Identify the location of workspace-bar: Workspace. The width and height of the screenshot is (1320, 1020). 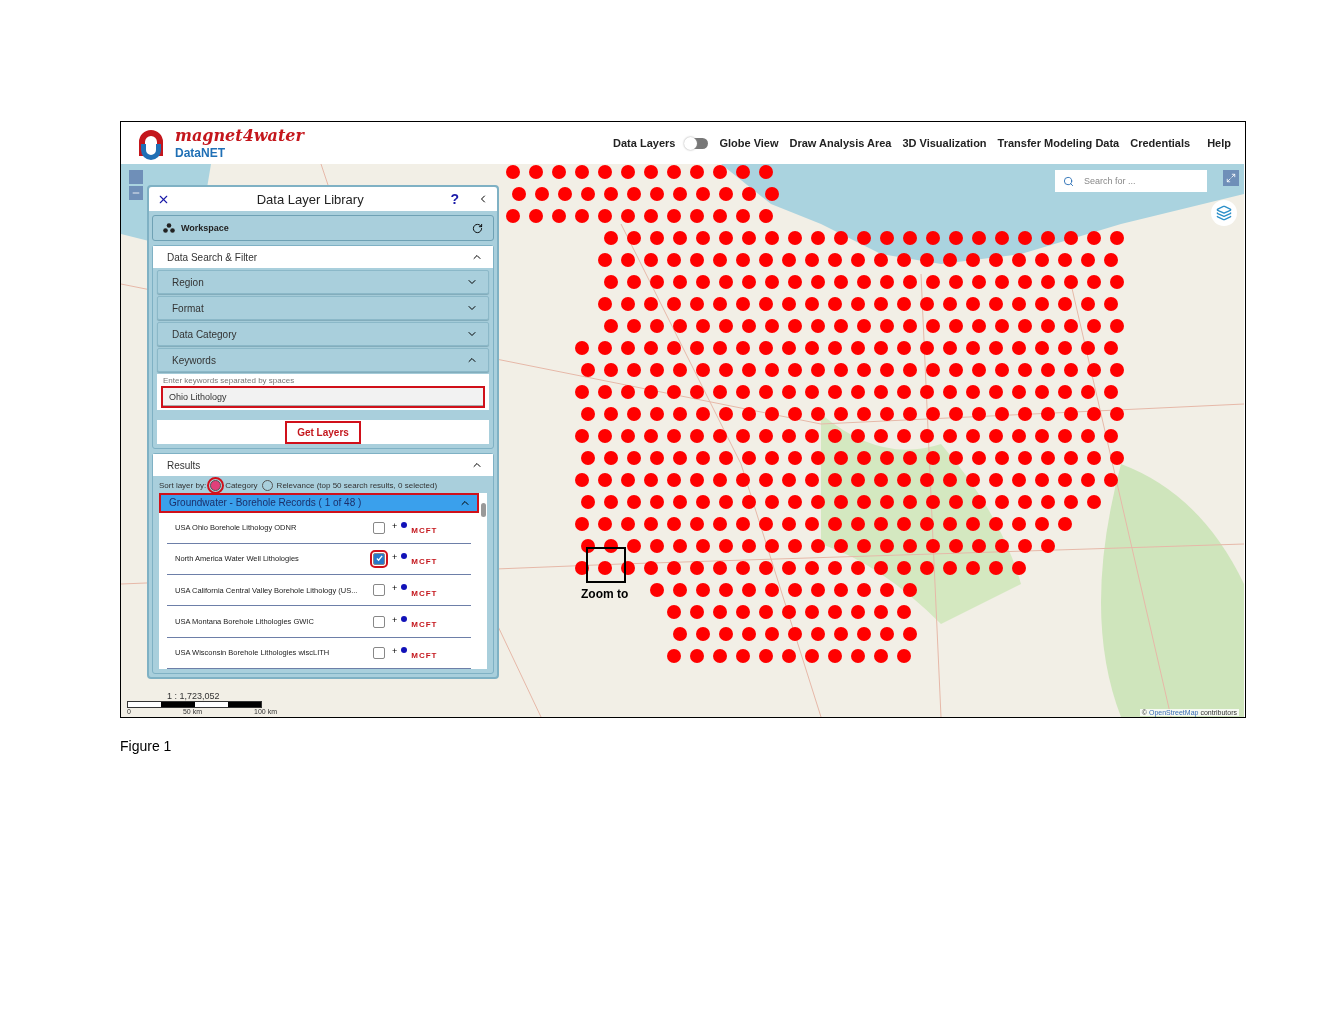
(323, 228).